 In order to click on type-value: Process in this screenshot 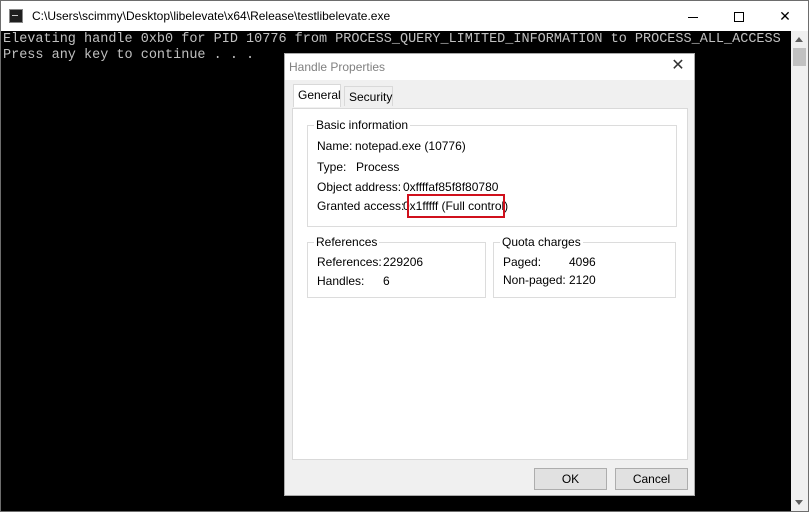, I will do `click(378, 167)`.